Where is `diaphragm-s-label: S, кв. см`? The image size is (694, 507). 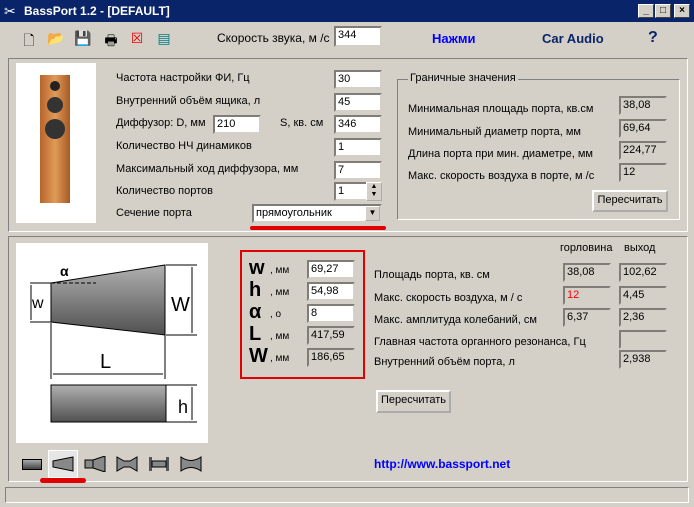
diaphragm-s-label: S, кв. см is located at coordinates (302, 123).